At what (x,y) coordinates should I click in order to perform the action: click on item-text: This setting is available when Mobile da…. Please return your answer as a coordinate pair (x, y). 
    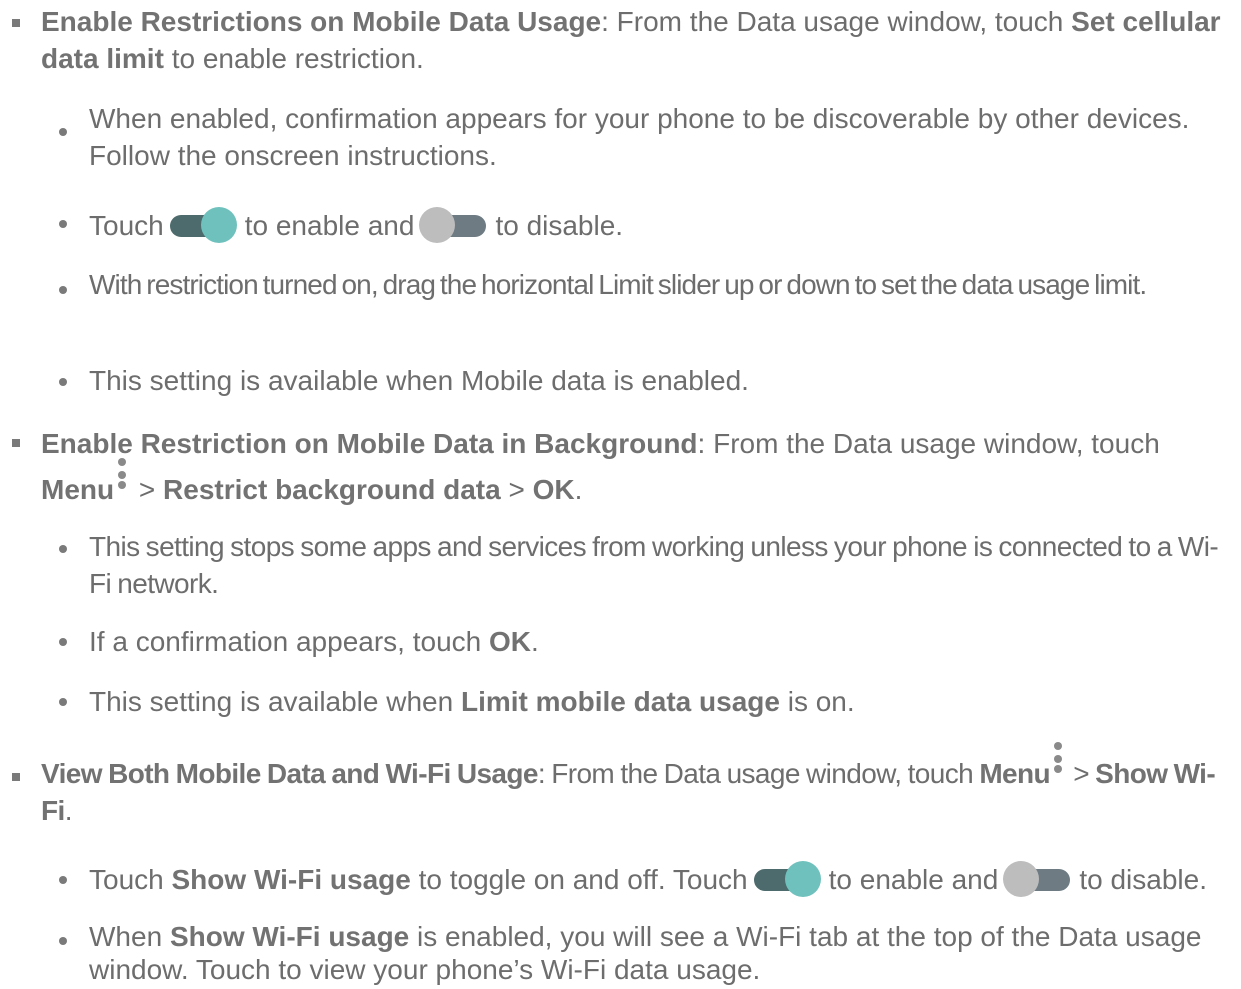
    Looking at the image, I should click on (419, 380).